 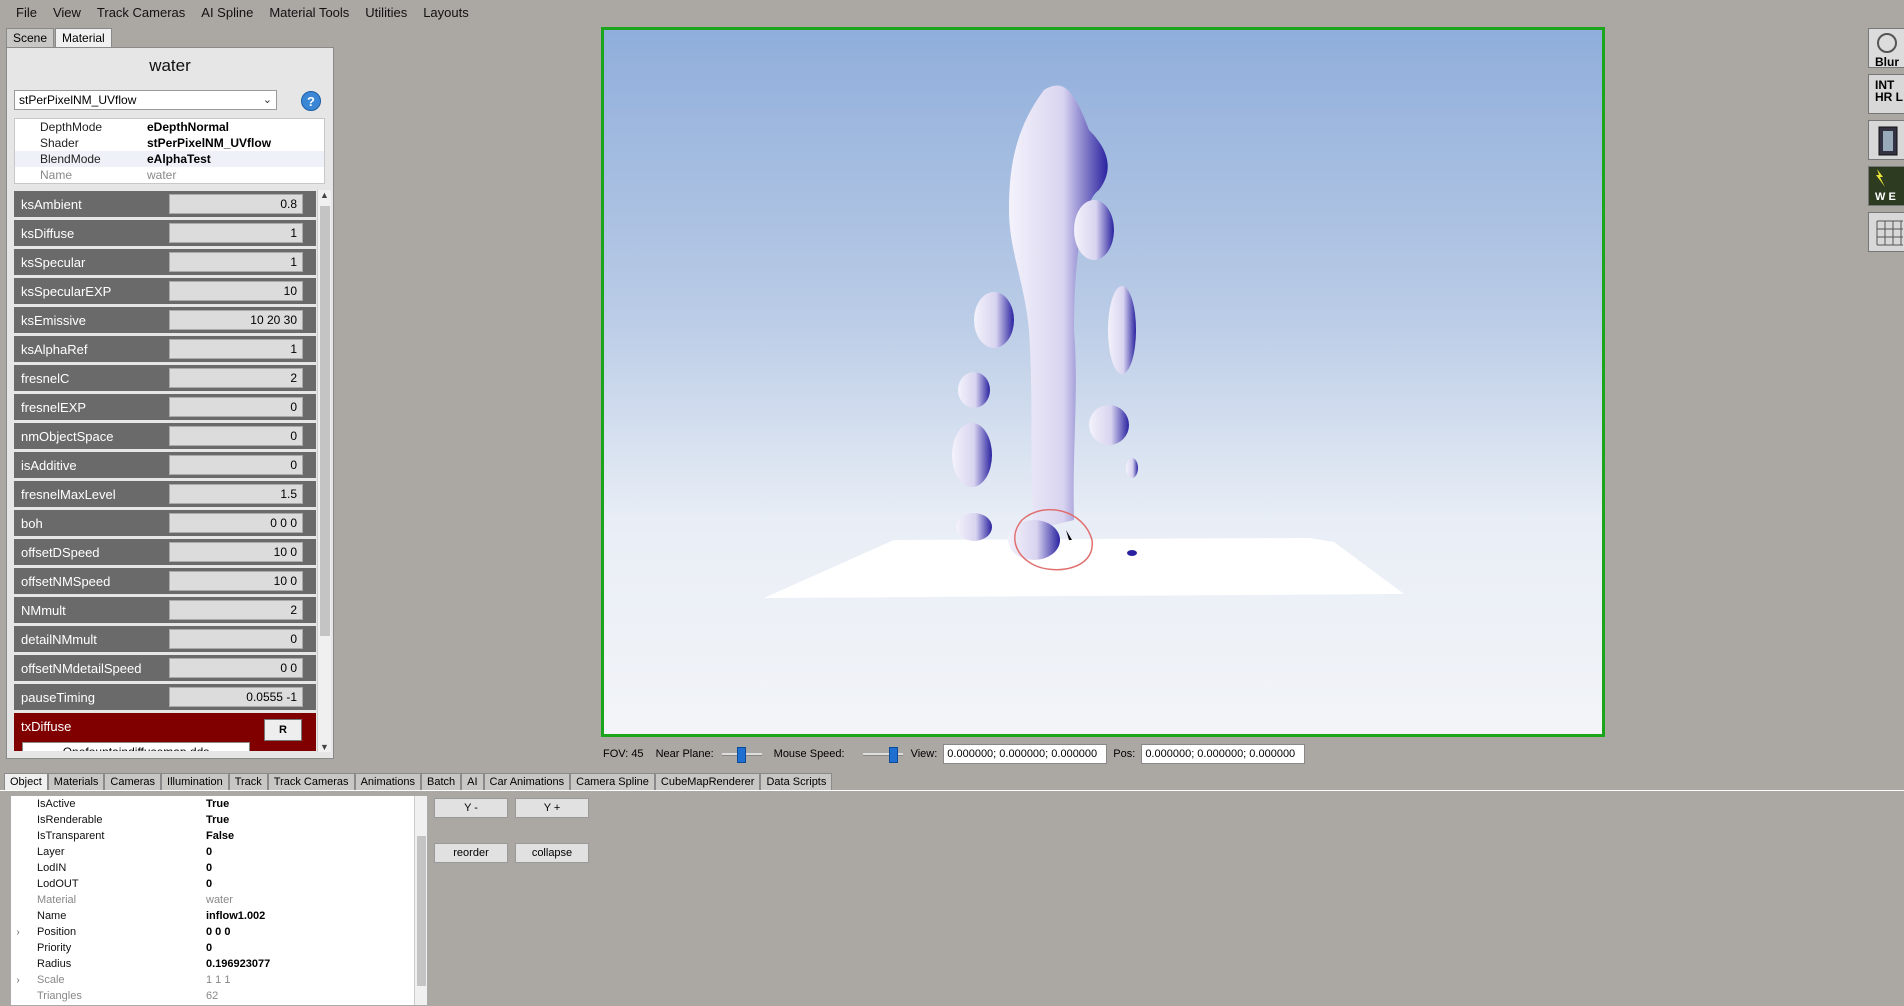 What do you see at coordinates (527, 782) in the screenshot?
I see `tab-car-animations: Car Animations` at bounding box center [527, 782].